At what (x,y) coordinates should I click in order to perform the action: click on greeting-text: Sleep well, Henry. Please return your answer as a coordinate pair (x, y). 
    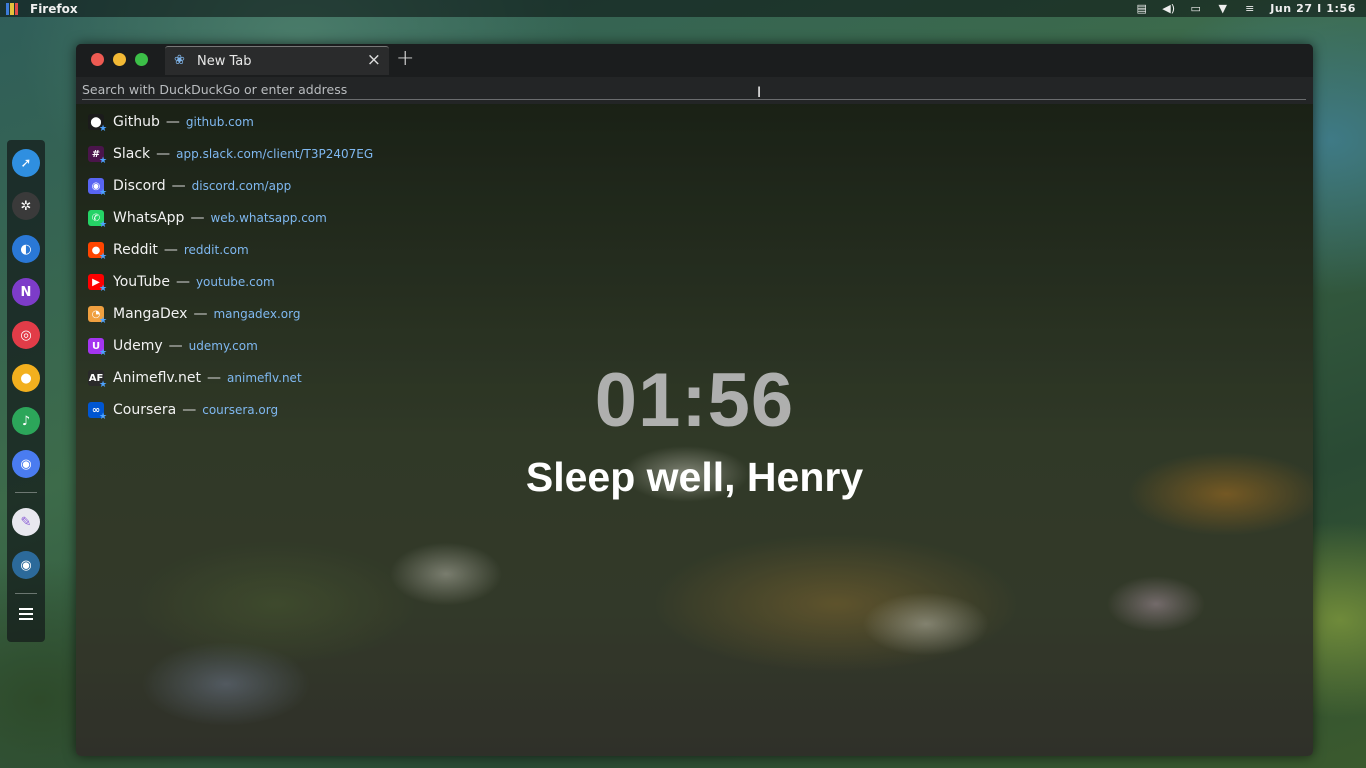
    Looking at the image, I should click on (694, 477).